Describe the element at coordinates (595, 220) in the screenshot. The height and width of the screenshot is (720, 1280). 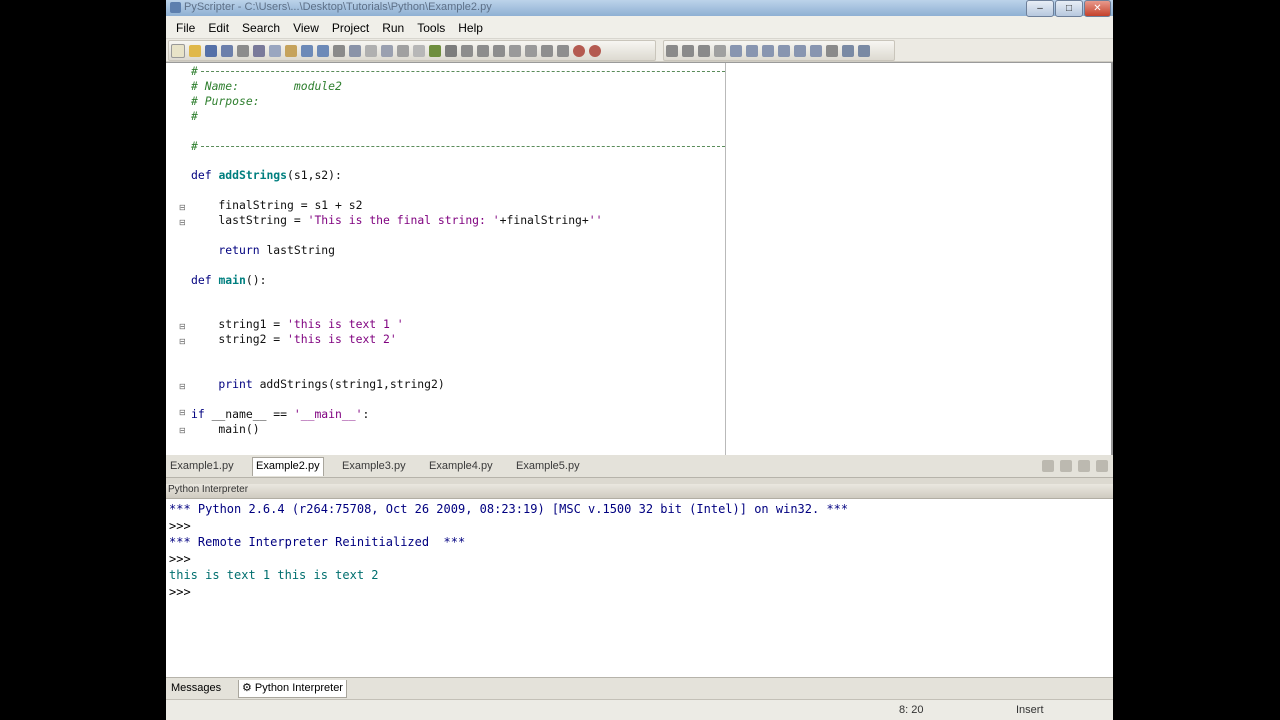
I see `string-literal: ''` at that location.